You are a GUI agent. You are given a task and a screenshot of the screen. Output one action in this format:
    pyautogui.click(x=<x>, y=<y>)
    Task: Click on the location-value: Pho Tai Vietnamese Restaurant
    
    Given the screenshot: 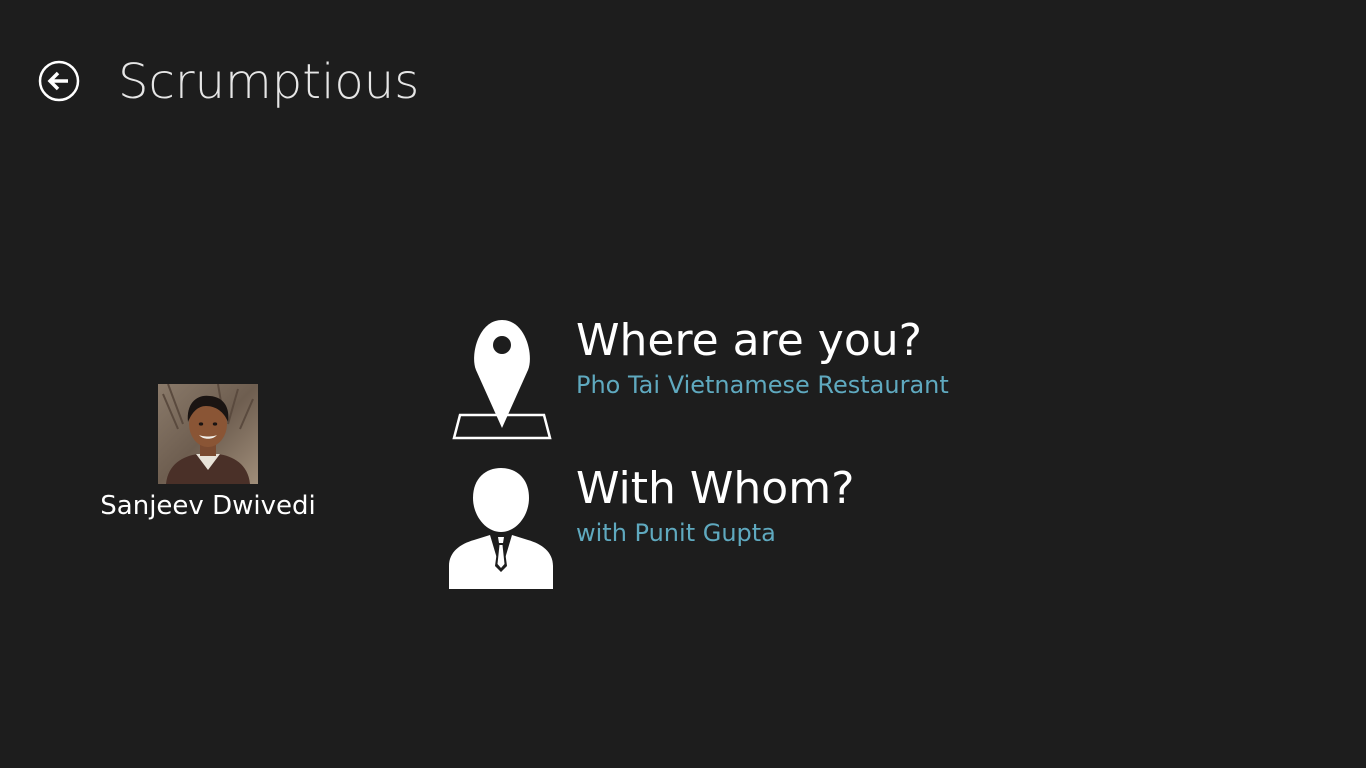 What is the action you would take?
    pyautogui.click(x=762, y=385)
    